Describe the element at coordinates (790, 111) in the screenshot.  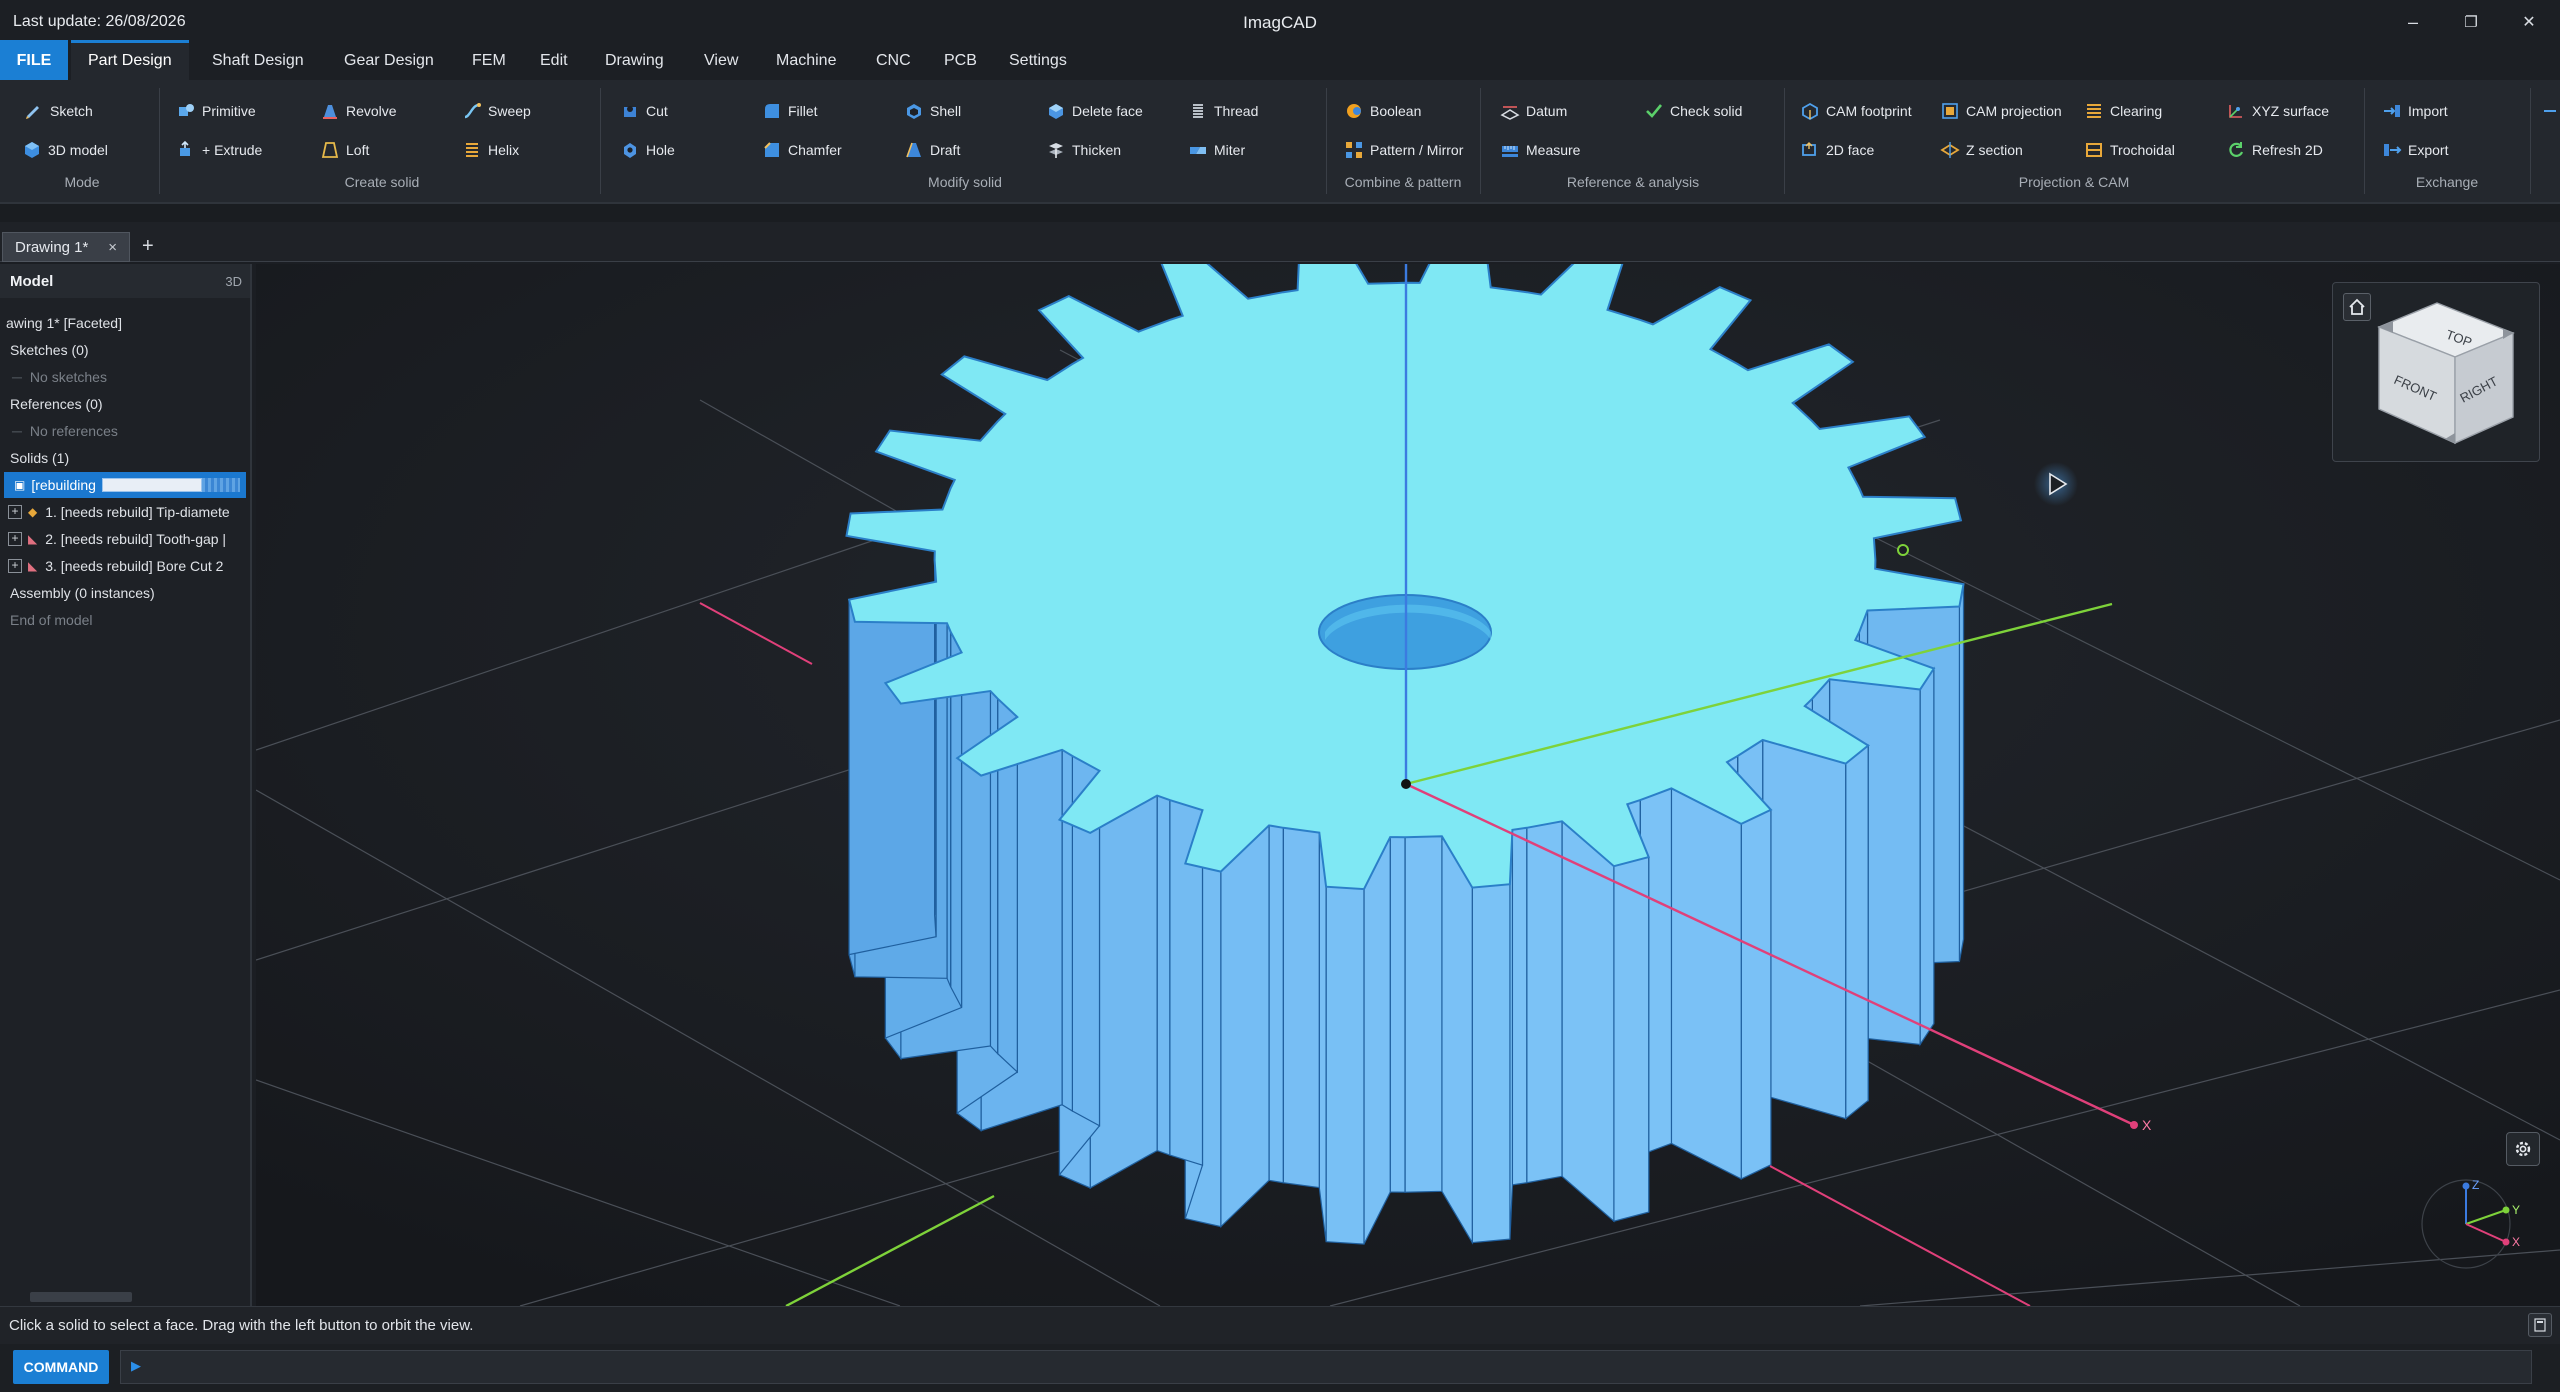
I see `fillet-button: Fillet` at that location.